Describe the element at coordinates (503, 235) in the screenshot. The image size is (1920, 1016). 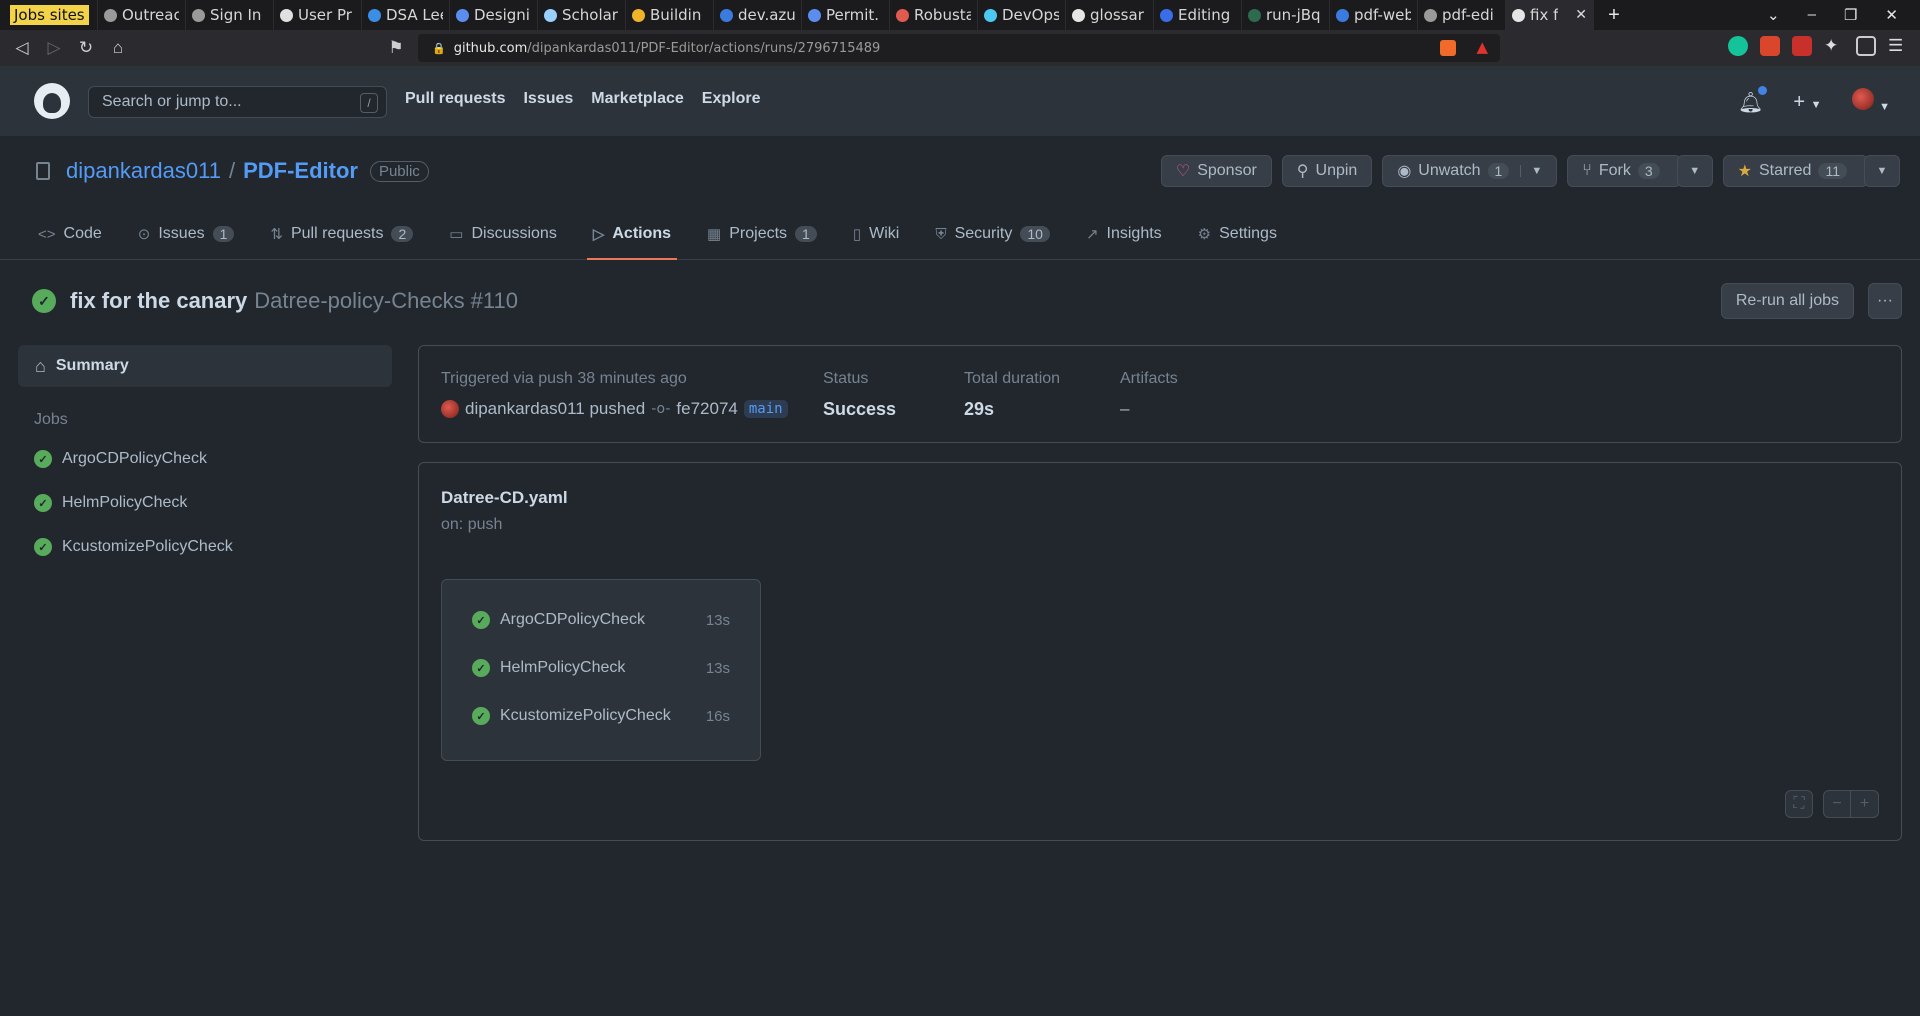
I see `tab-discussions: ▭ Discussions` at that location.